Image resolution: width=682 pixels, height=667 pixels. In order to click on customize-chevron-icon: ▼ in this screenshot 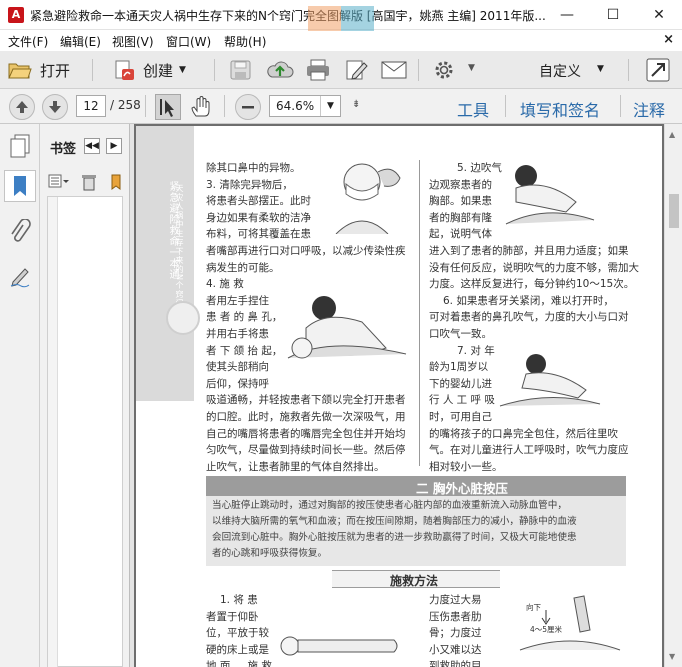, I will do `click(600, 69)`.